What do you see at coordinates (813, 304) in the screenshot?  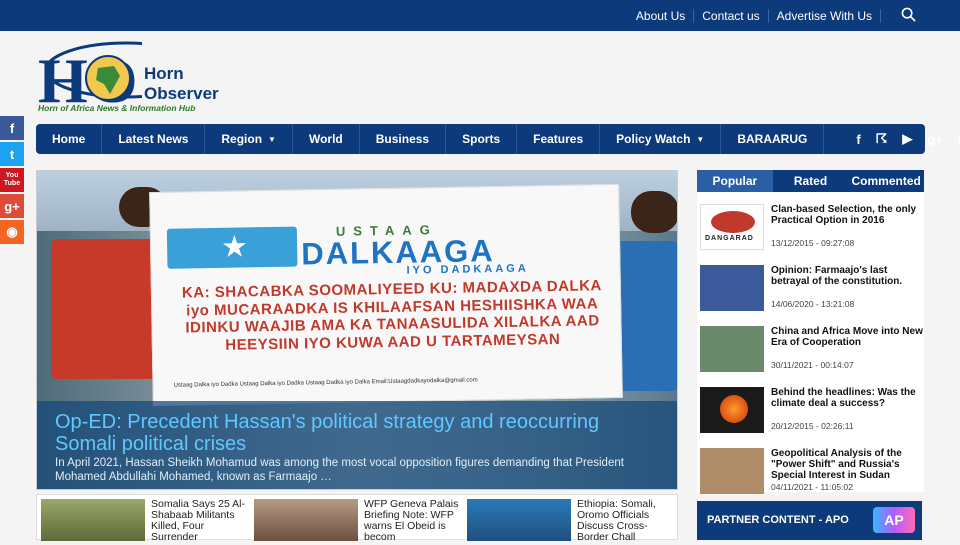 I see `popular-date: 14/06/2020 - 13:21:08` at bounding box center [813, 304].